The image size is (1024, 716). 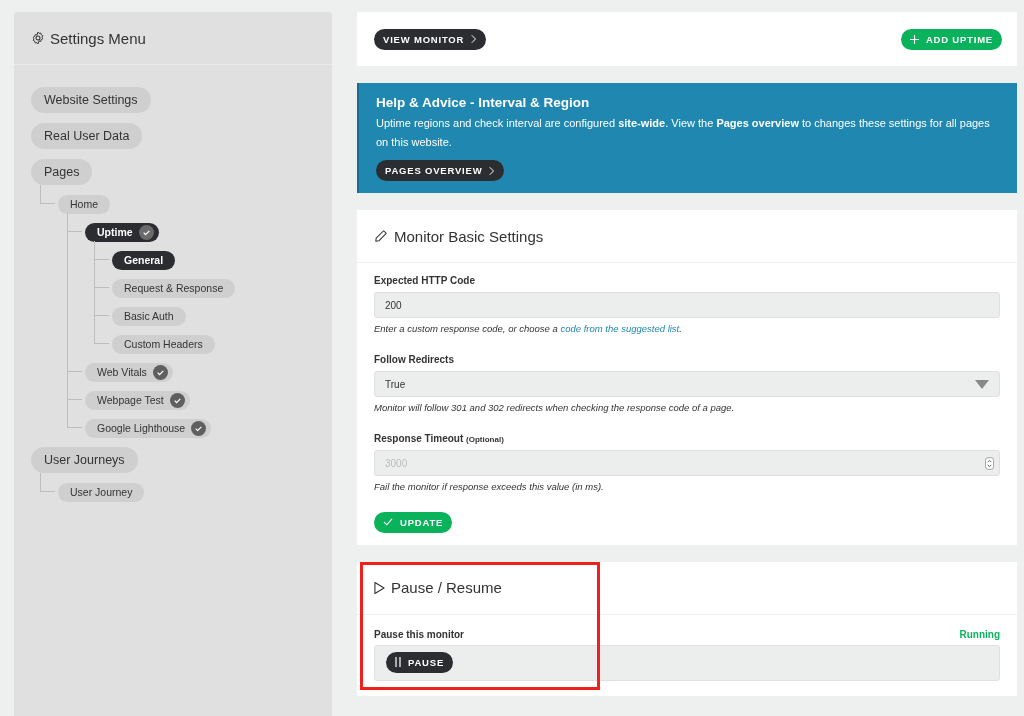 I want to click on menu-item: Home, so click(x=84, y=204).